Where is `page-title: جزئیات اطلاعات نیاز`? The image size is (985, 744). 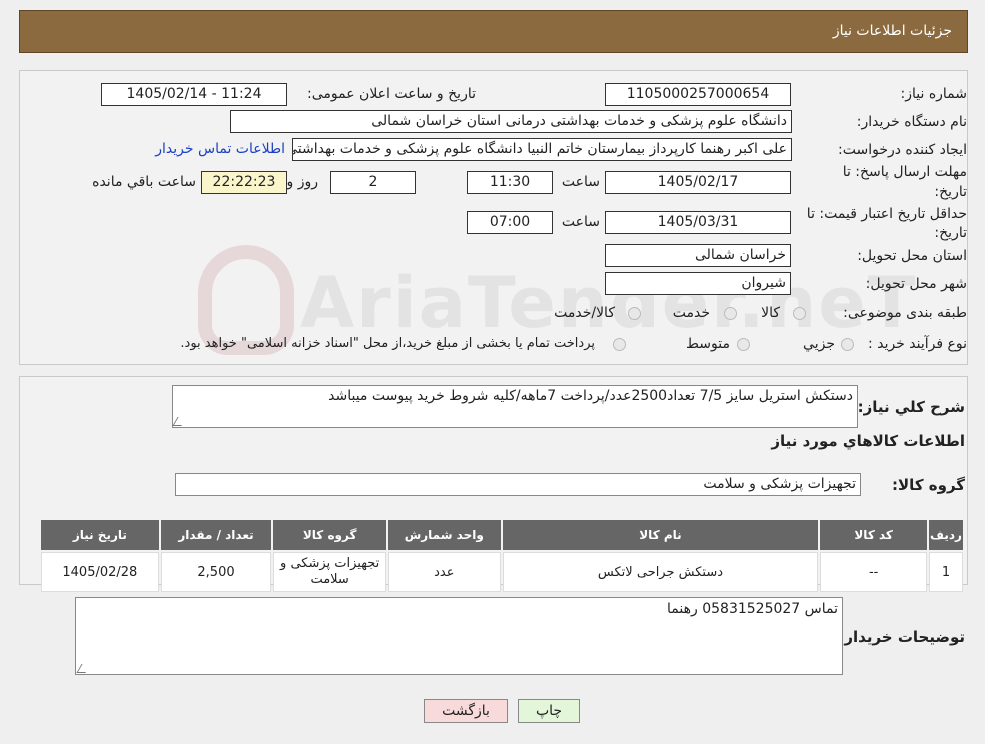
page-title: جزئیات اطلاعات نیاز is located at coordinates (892, 31).